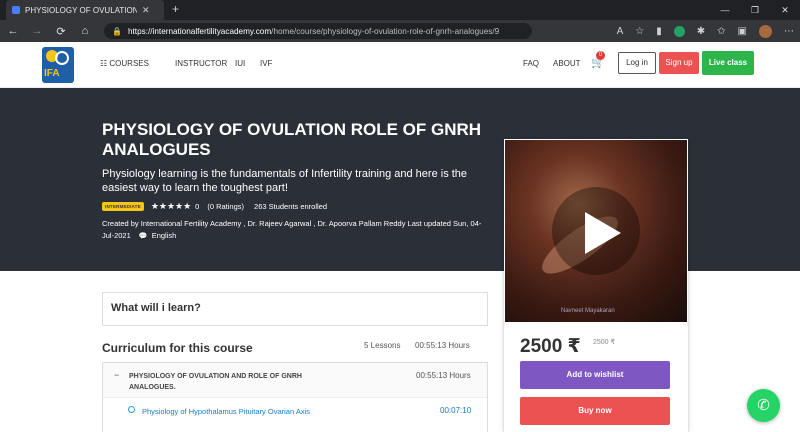 This screenshot has height=432, width=800. Describe the element at coordinates (164, 235) in the screenshot. I see `course-language: English` at that location.